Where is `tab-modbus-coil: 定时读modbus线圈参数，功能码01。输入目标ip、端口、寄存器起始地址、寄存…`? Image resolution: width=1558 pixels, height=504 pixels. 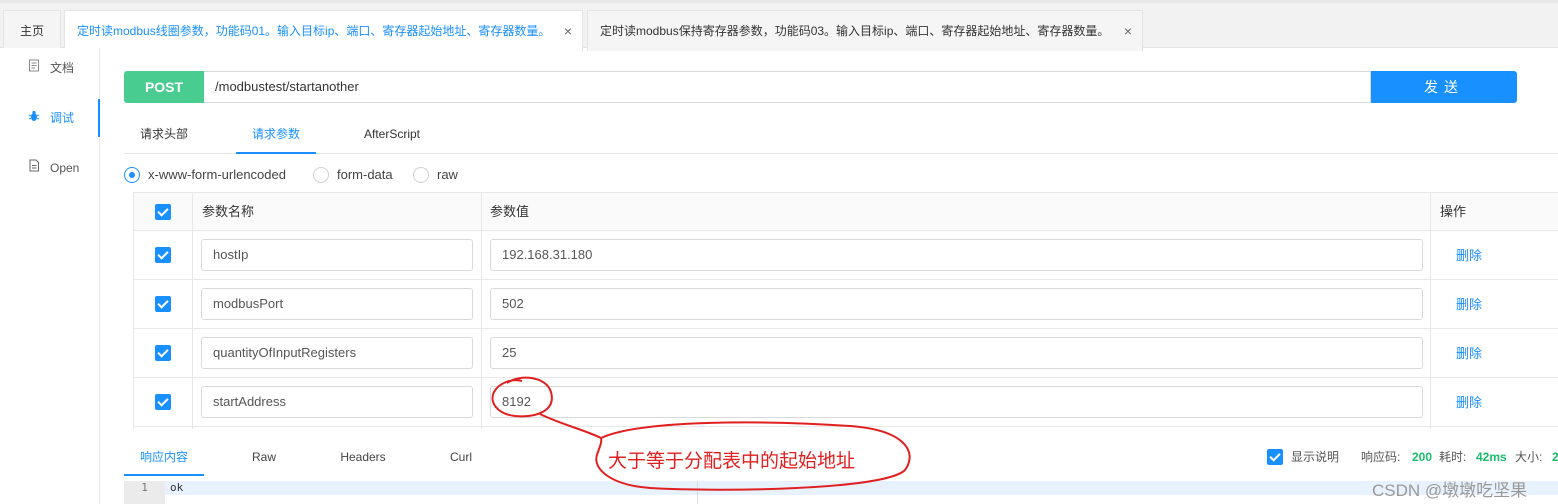
tab-modbus-coil: 定时读modbus线圈参数，功能码01。输入目标ip、端口、寄存器起始地址、寄存… is located at coordinates (323, 31).